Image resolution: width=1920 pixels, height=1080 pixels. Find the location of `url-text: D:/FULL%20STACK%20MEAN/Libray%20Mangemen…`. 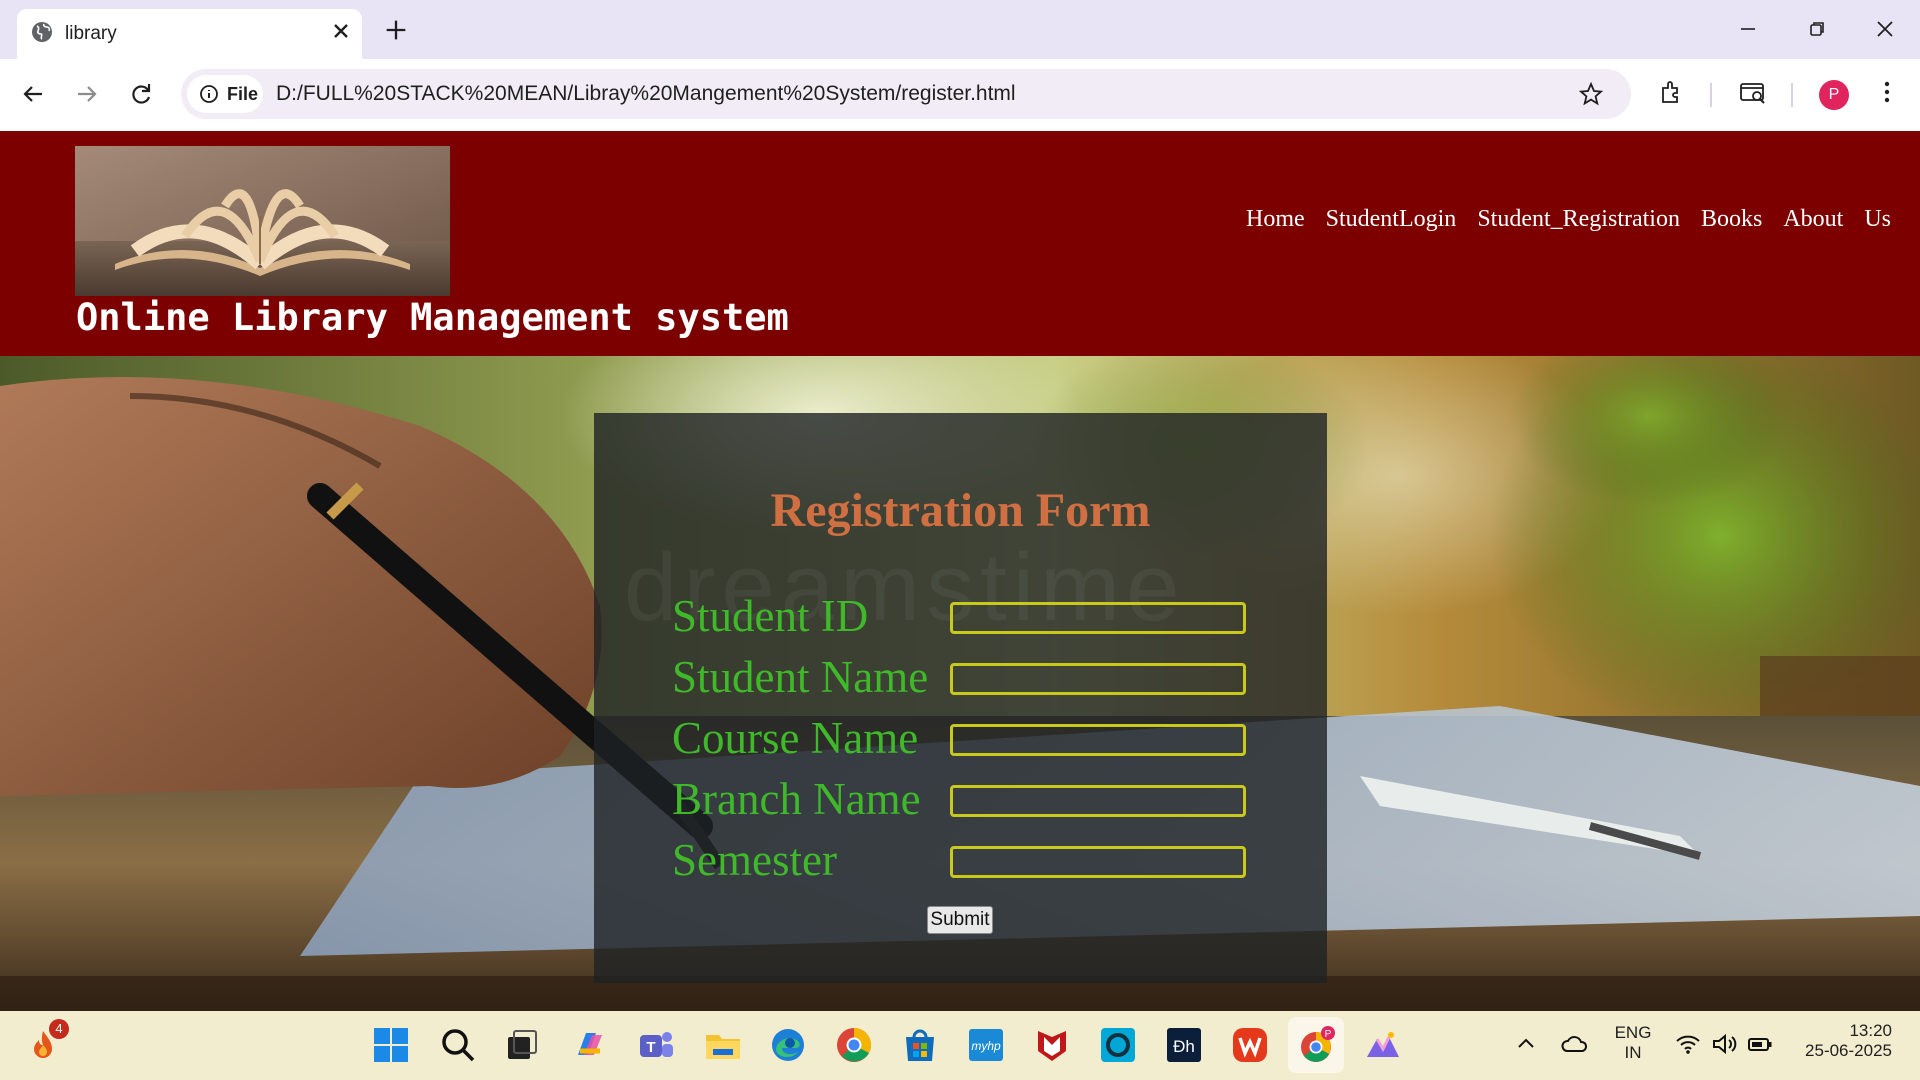

url-text: D:/FULL%20STACK%20MEAN/Libray%20Mangemen… is located at coordinates (646, 94).